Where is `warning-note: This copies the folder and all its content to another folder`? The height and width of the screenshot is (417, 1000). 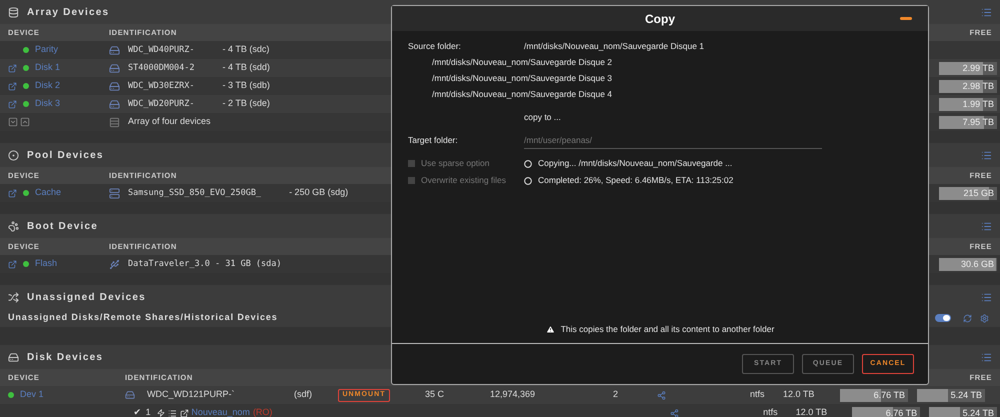
warning-note: This copies the folder and all its content to another folder is located at coordinates (667, 329).